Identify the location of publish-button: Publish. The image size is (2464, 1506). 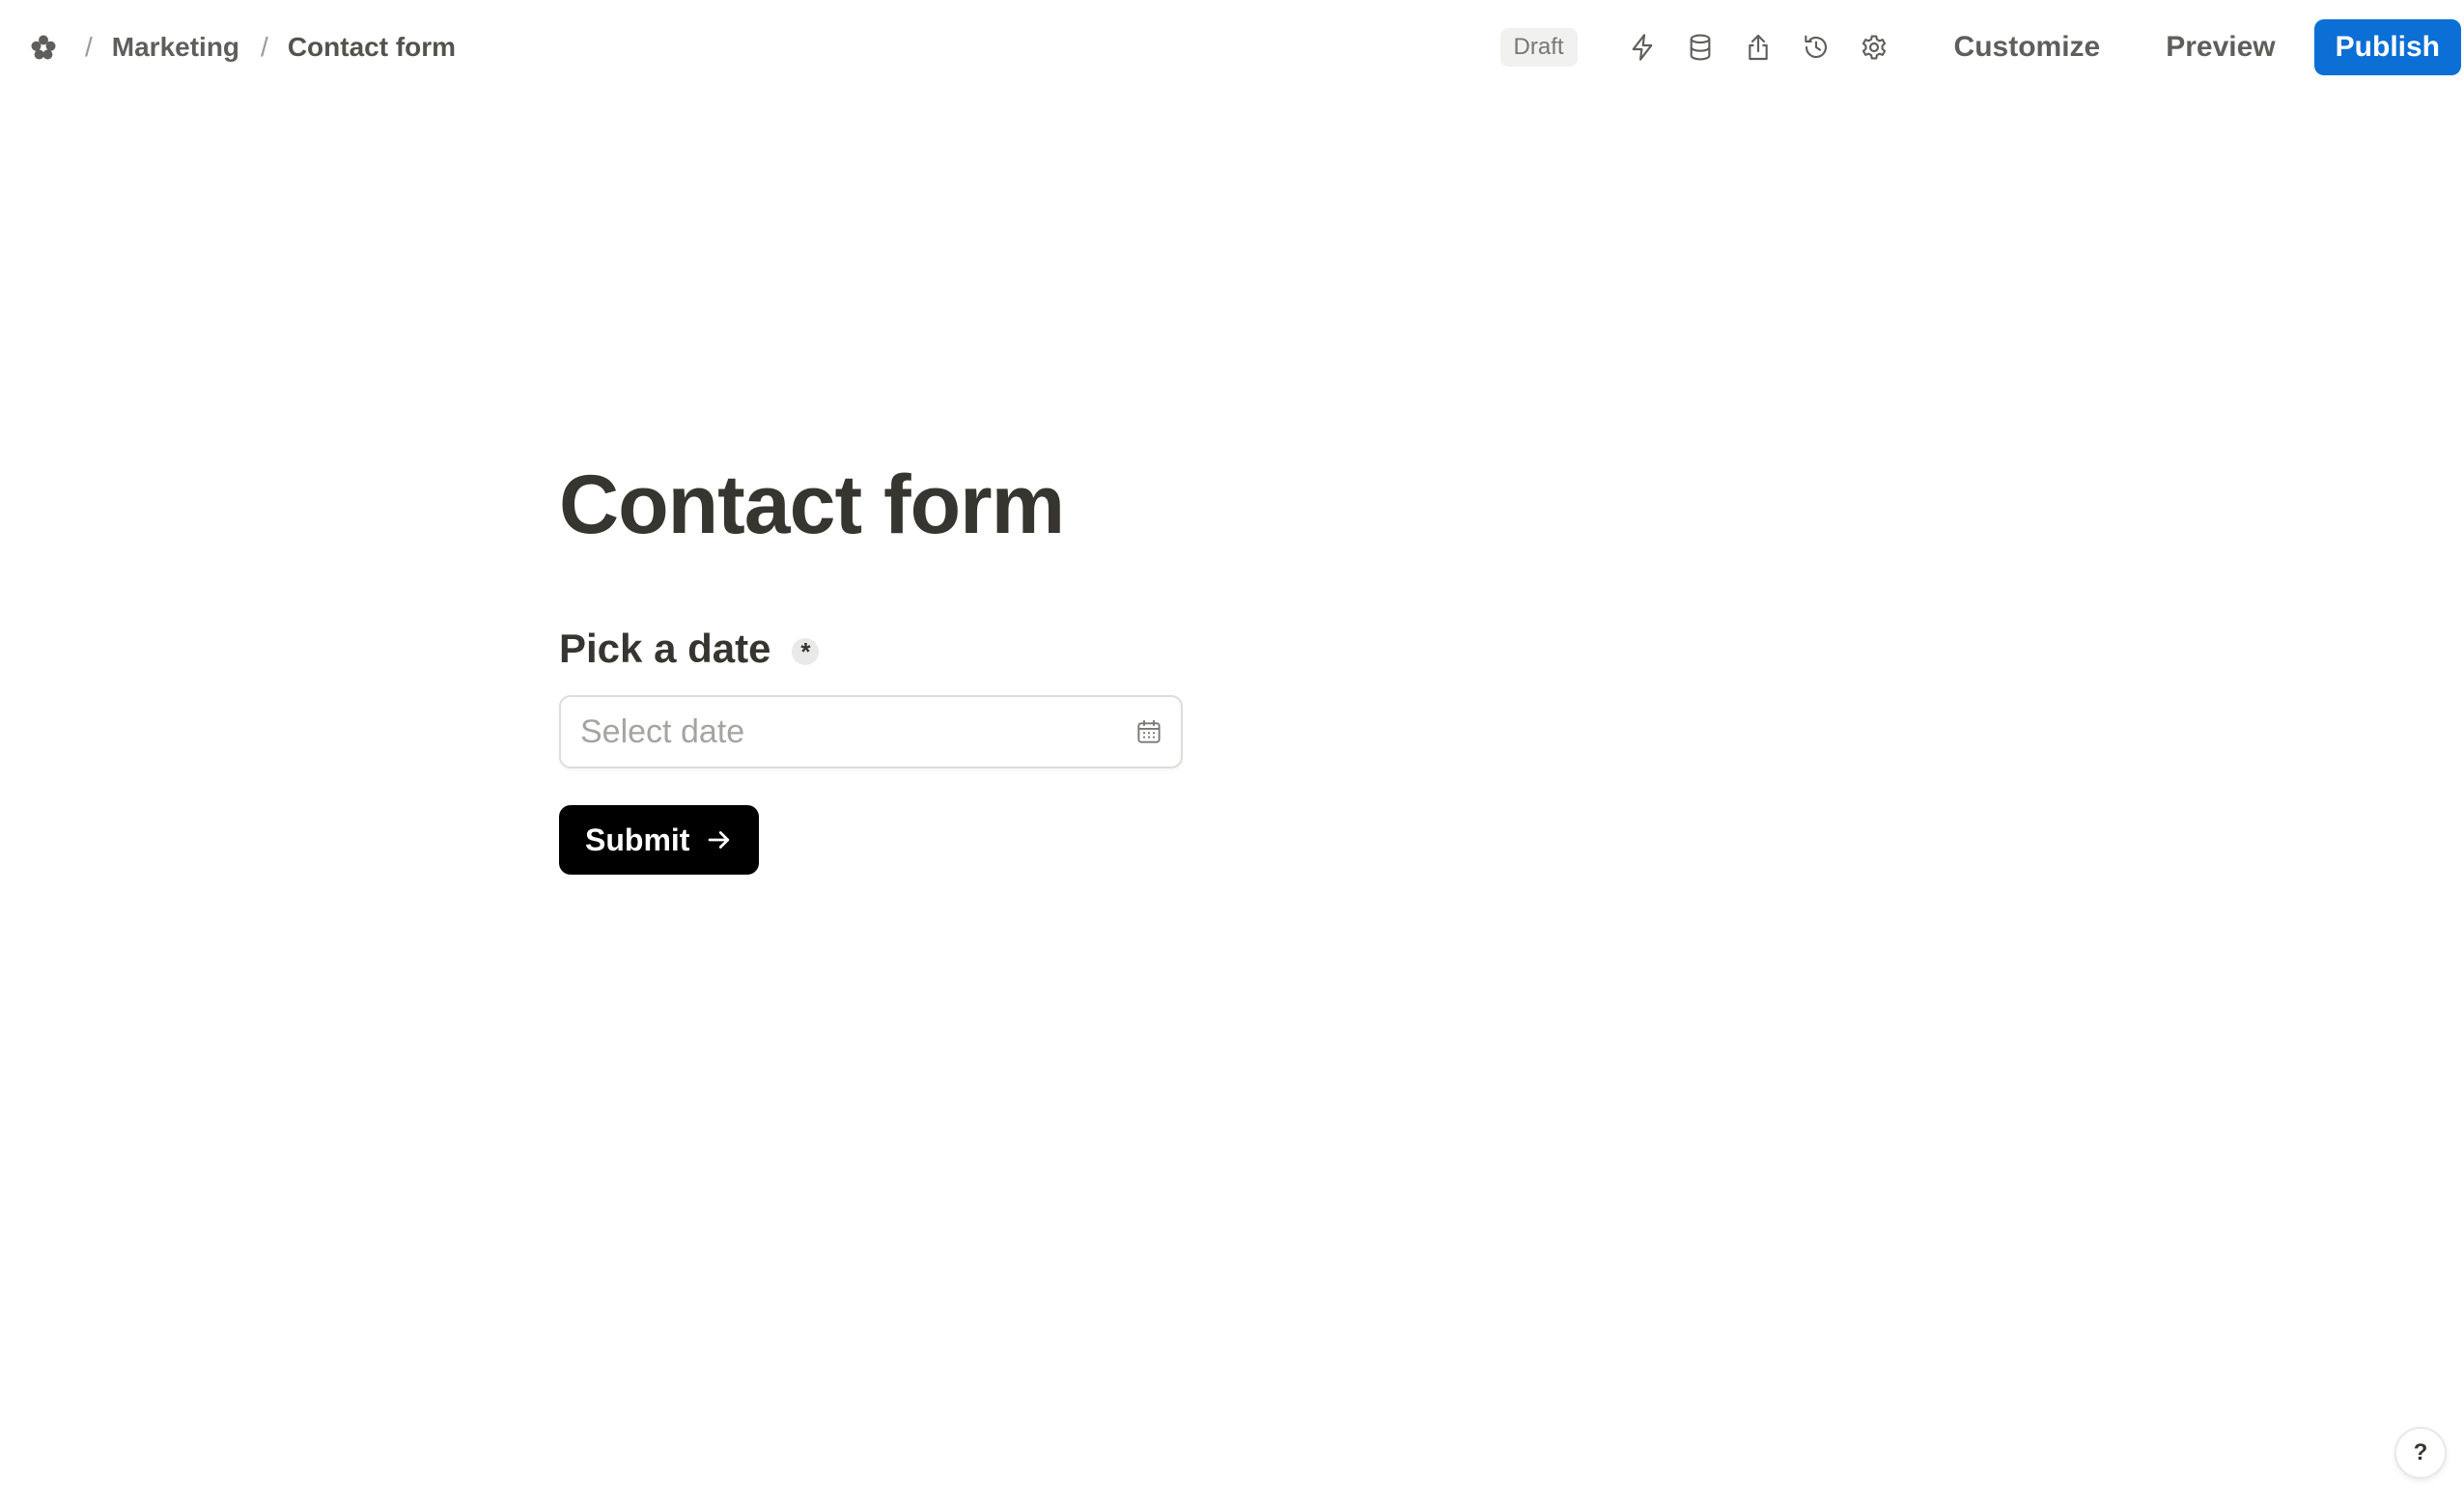
(2387, 47).